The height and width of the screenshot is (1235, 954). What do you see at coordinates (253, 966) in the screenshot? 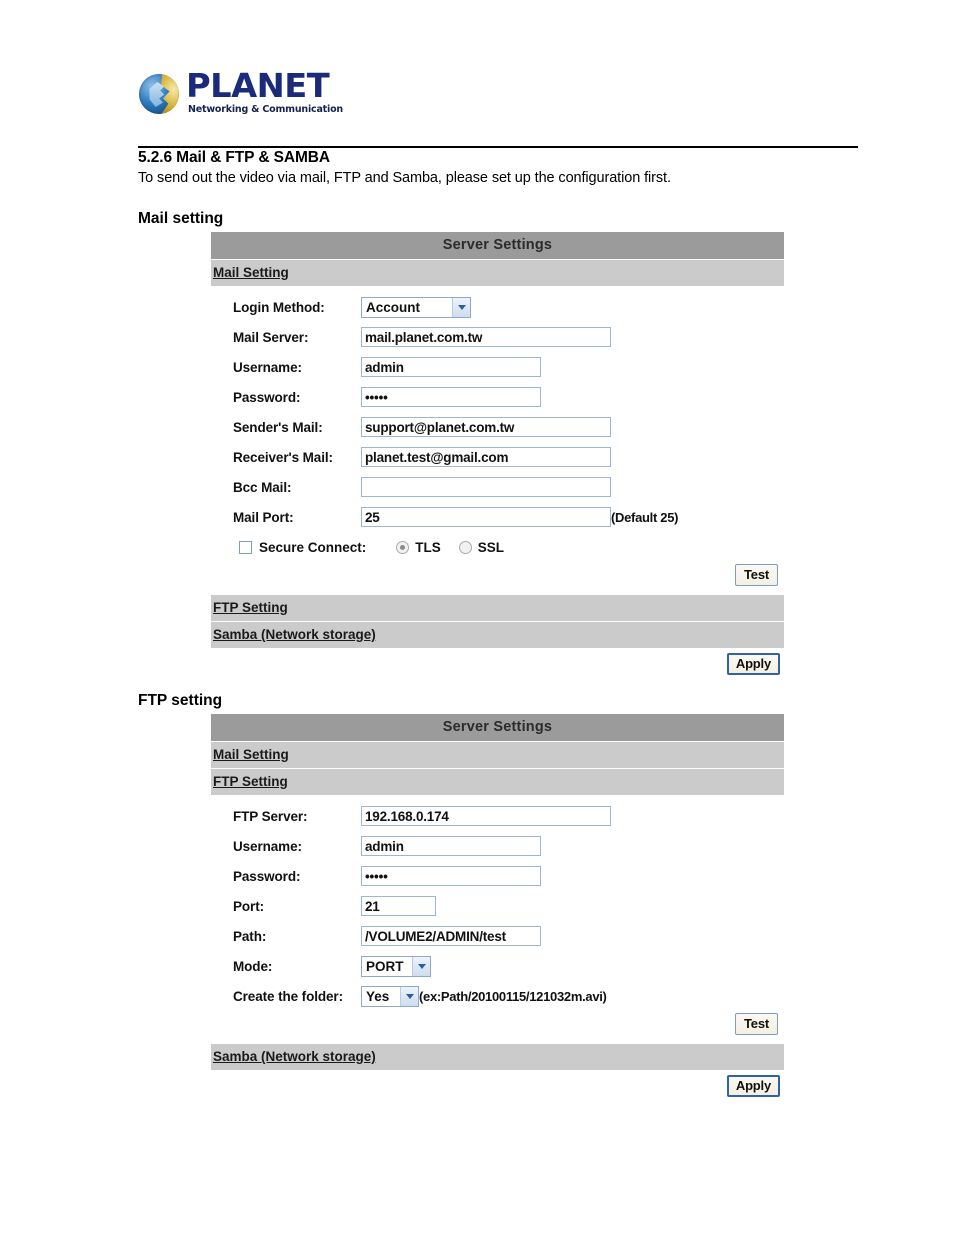
I see `ftp-mode-label: Mode:` at bounding box center [253, 966].